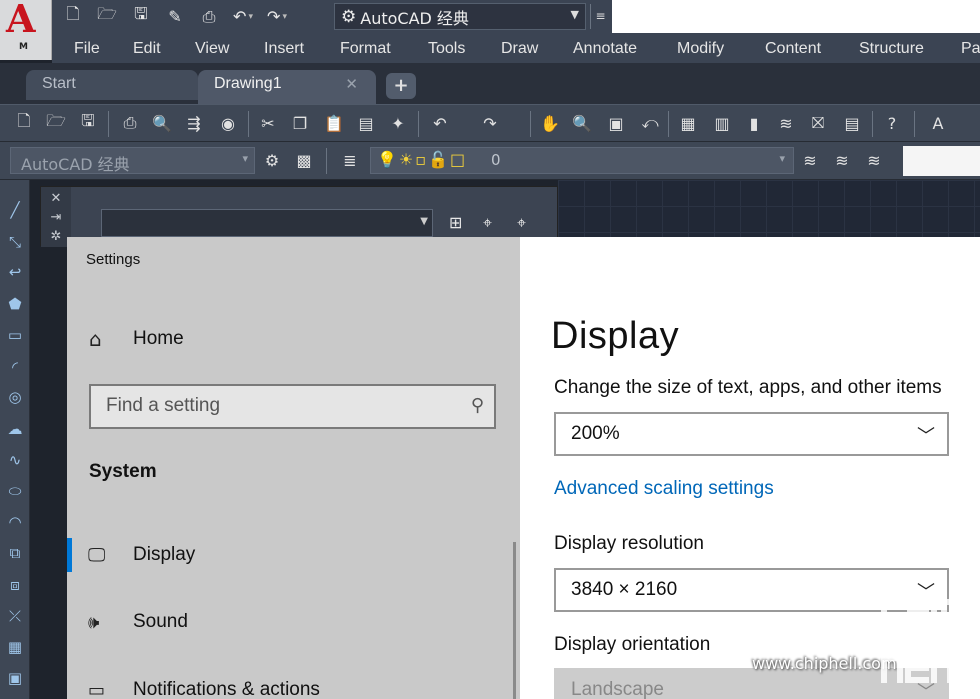 This screenshot has height=699, width=980. Describe the element at coordinates (56, 217) in the screenshot. I see `auto-hide-icon: ⇥` at that location.